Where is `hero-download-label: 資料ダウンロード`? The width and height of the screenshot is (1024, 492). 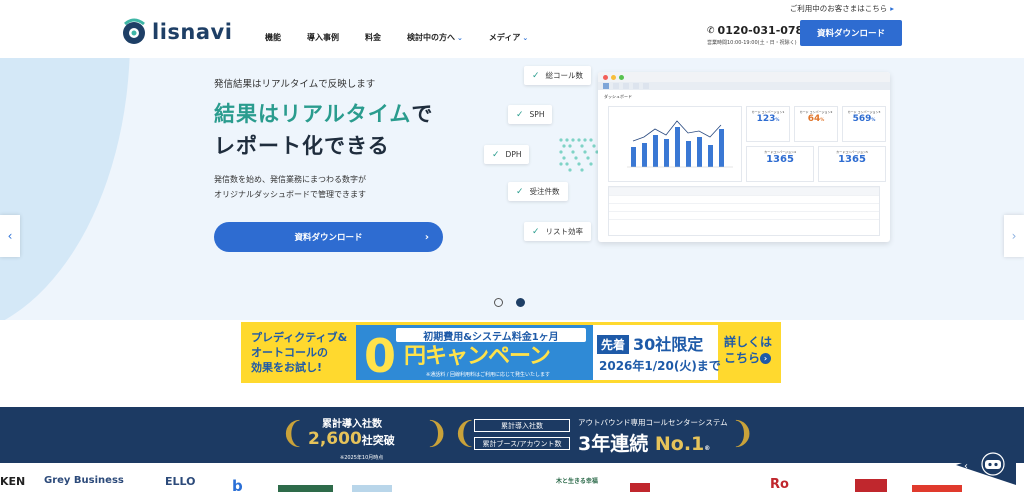
hero-download-label: 資料ダウンロード is located at coordinates (328, 238).